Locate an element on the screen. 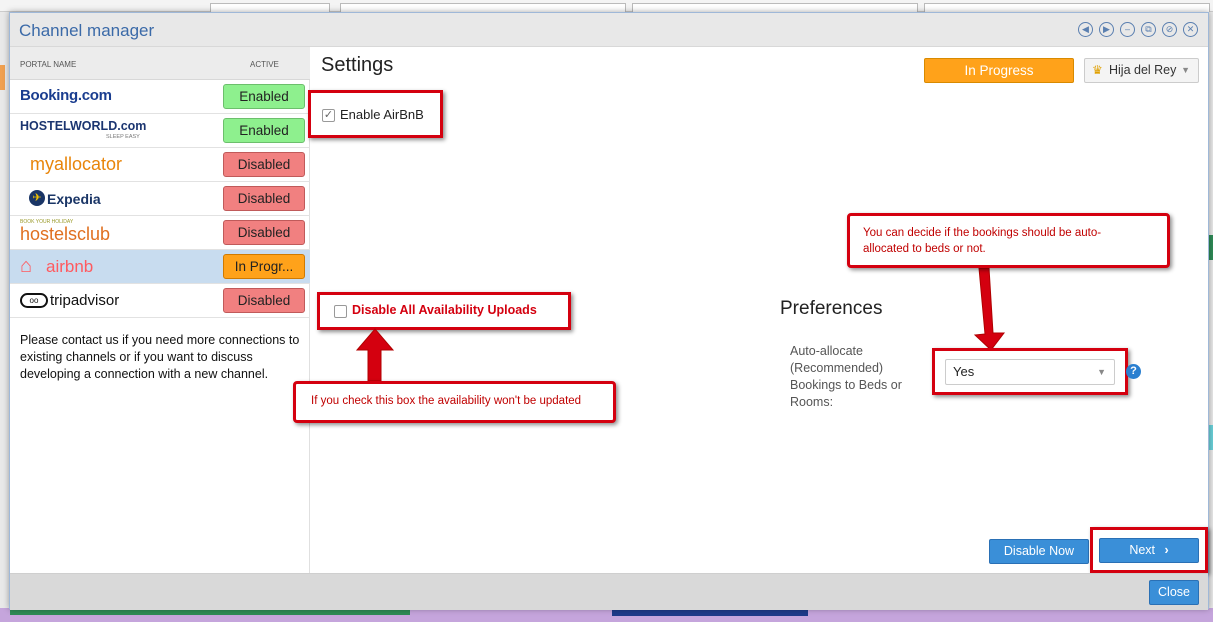  chevron-right-icon: › is located at coordinates (1166, 550).